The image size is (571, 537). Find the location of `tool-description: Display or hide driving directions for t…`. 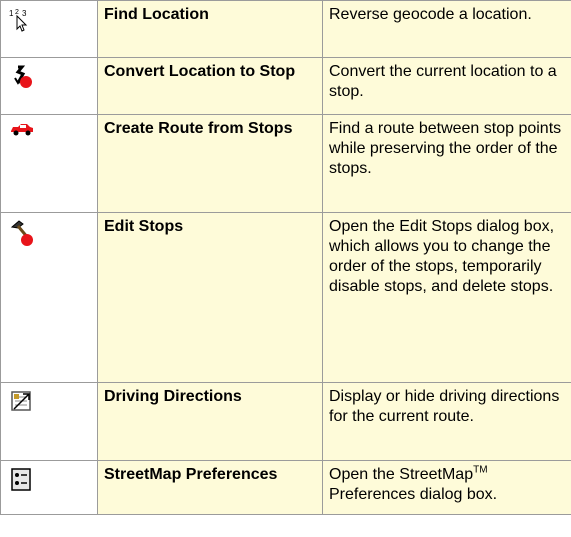

tool-description: Display or hide driving directions for t… is located at coordinates (446, 421).